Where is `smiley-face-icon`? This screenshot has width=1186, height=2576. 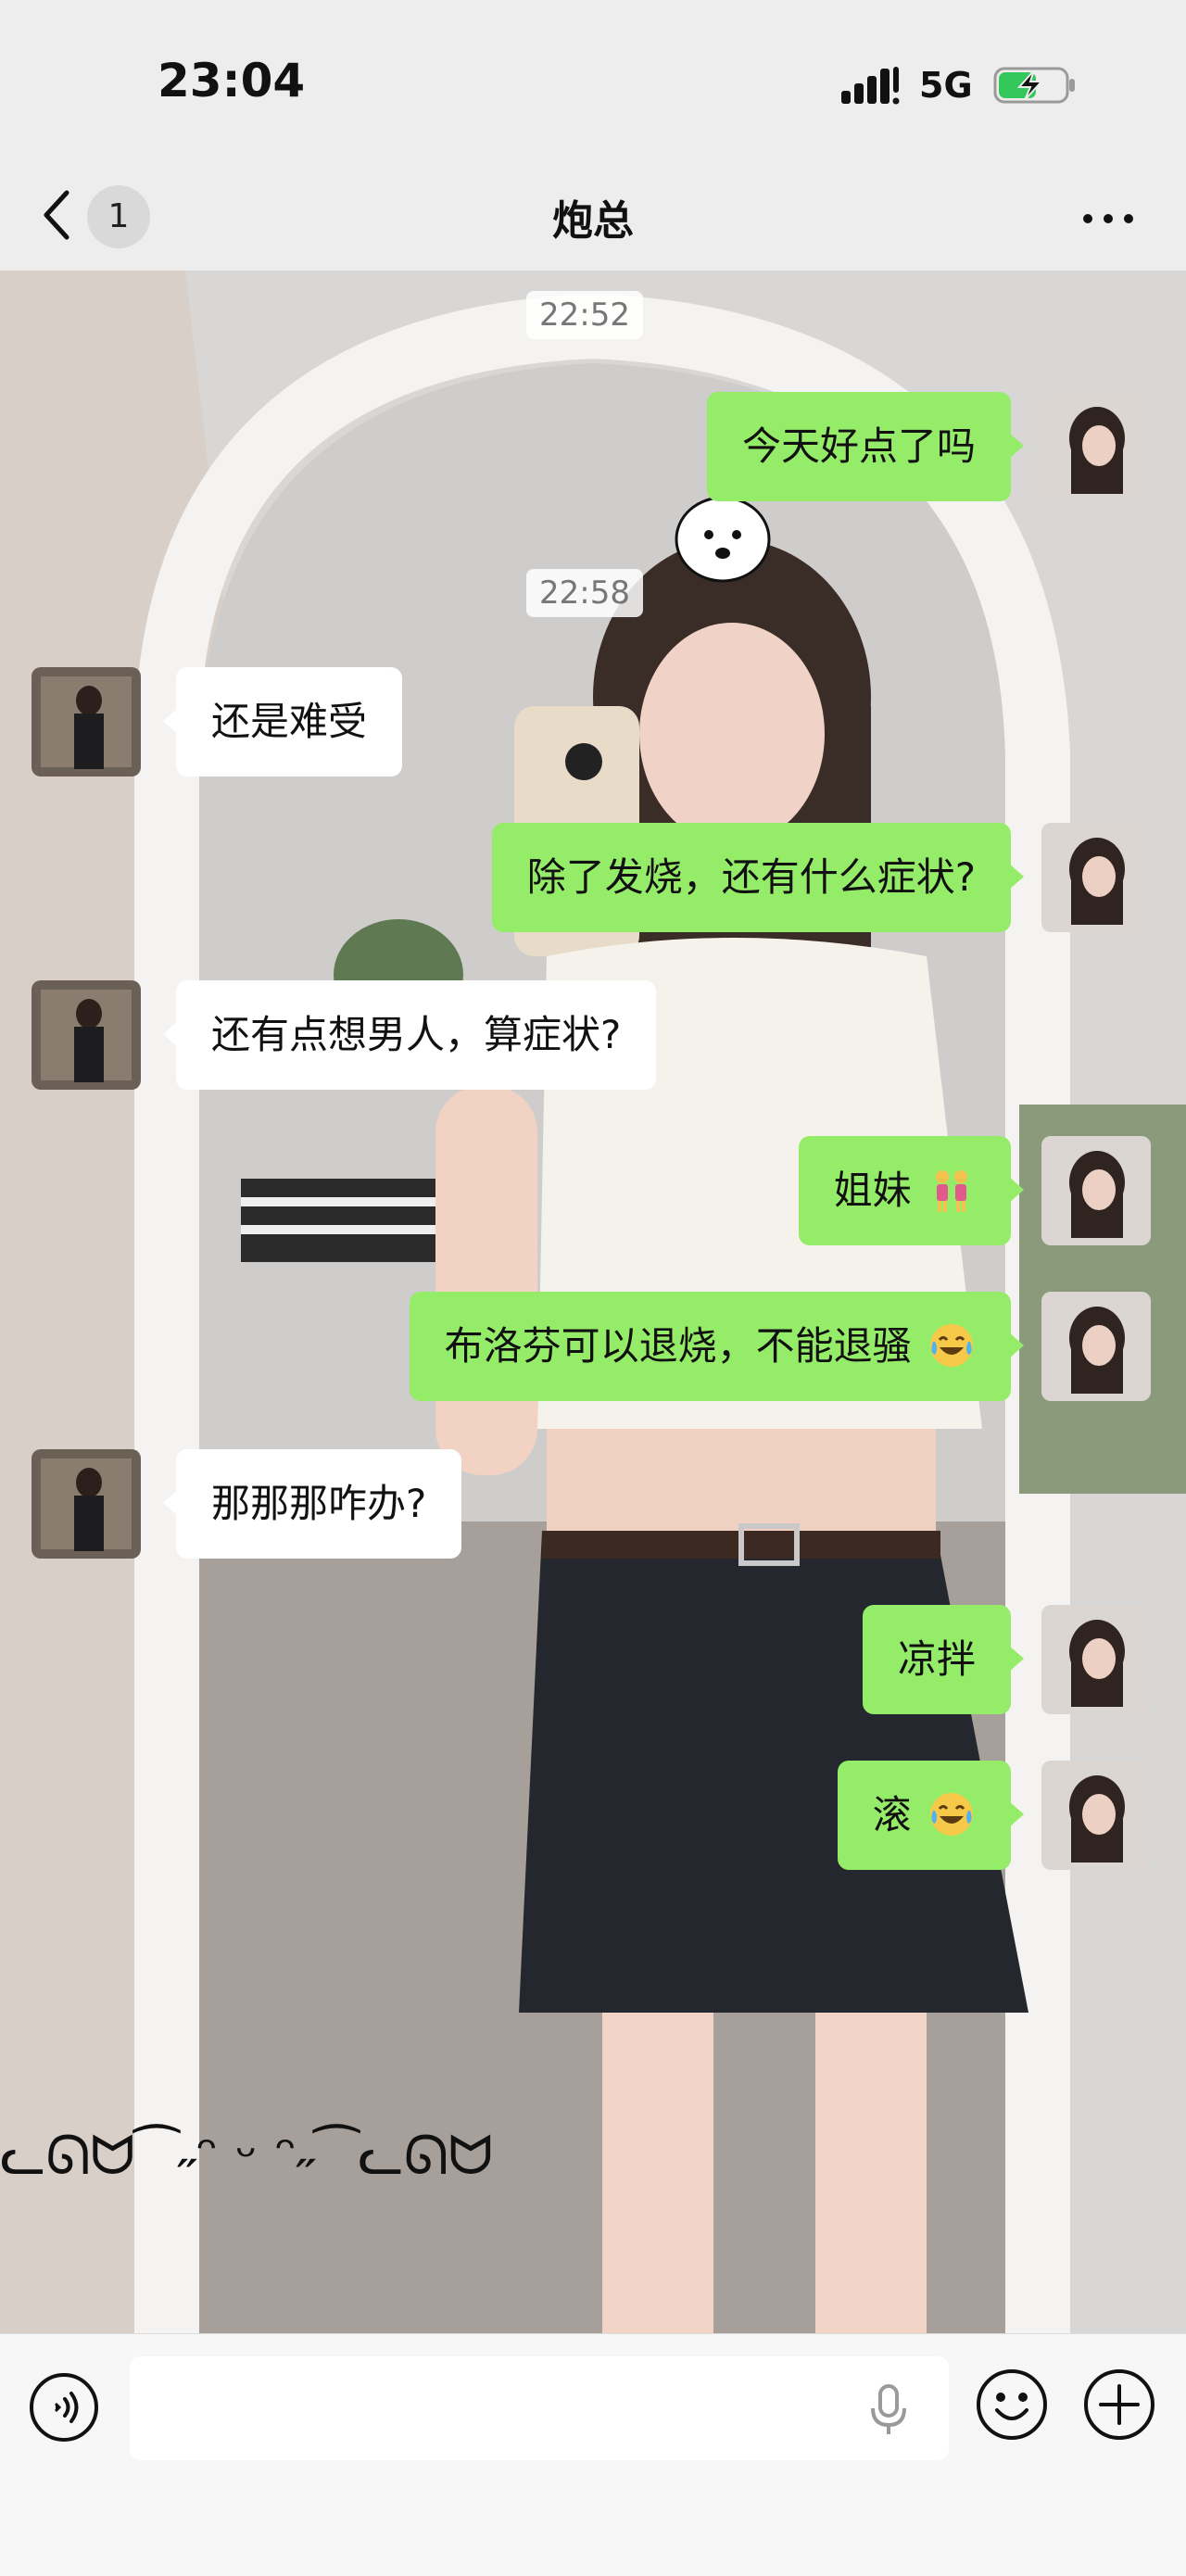 smiley-face-icon is located at coordinates (1012, 2405).